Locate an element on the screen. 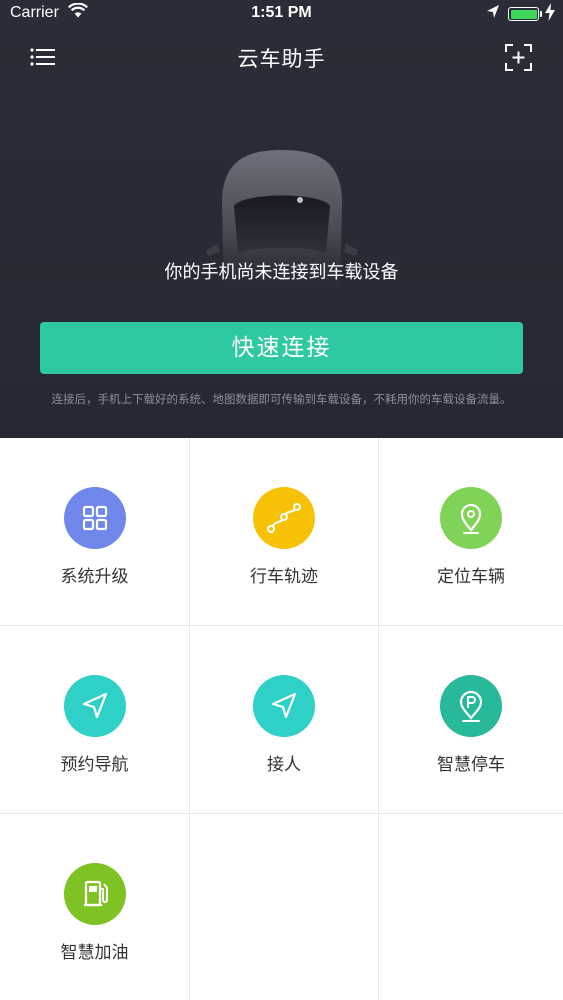 This screenshot has width=563, height=1000. charging-icon is located at coordinates (550, 12).